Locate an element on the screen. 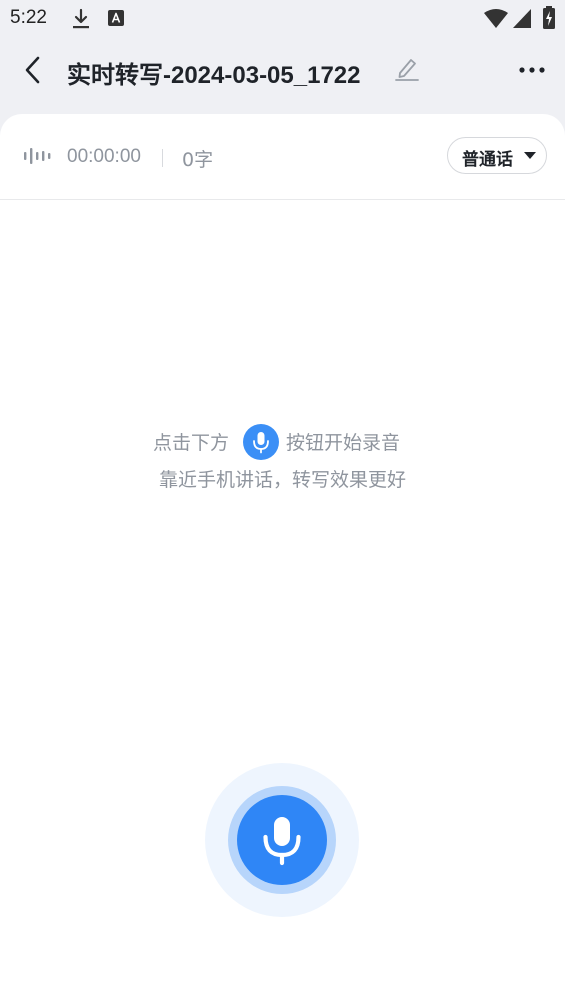 The image size is (565, 1004). page-title: 实时转写-2024-03-05_1722 is located at coordinates (214, 75).